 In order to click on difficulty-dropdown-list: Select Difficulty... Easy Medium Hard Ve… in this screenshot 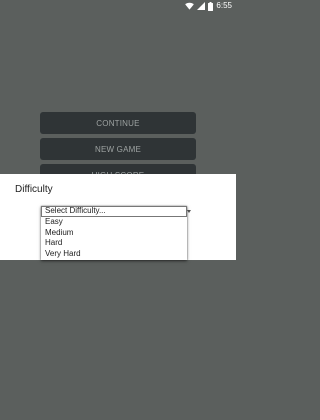, I will do `click(114, 233)`.